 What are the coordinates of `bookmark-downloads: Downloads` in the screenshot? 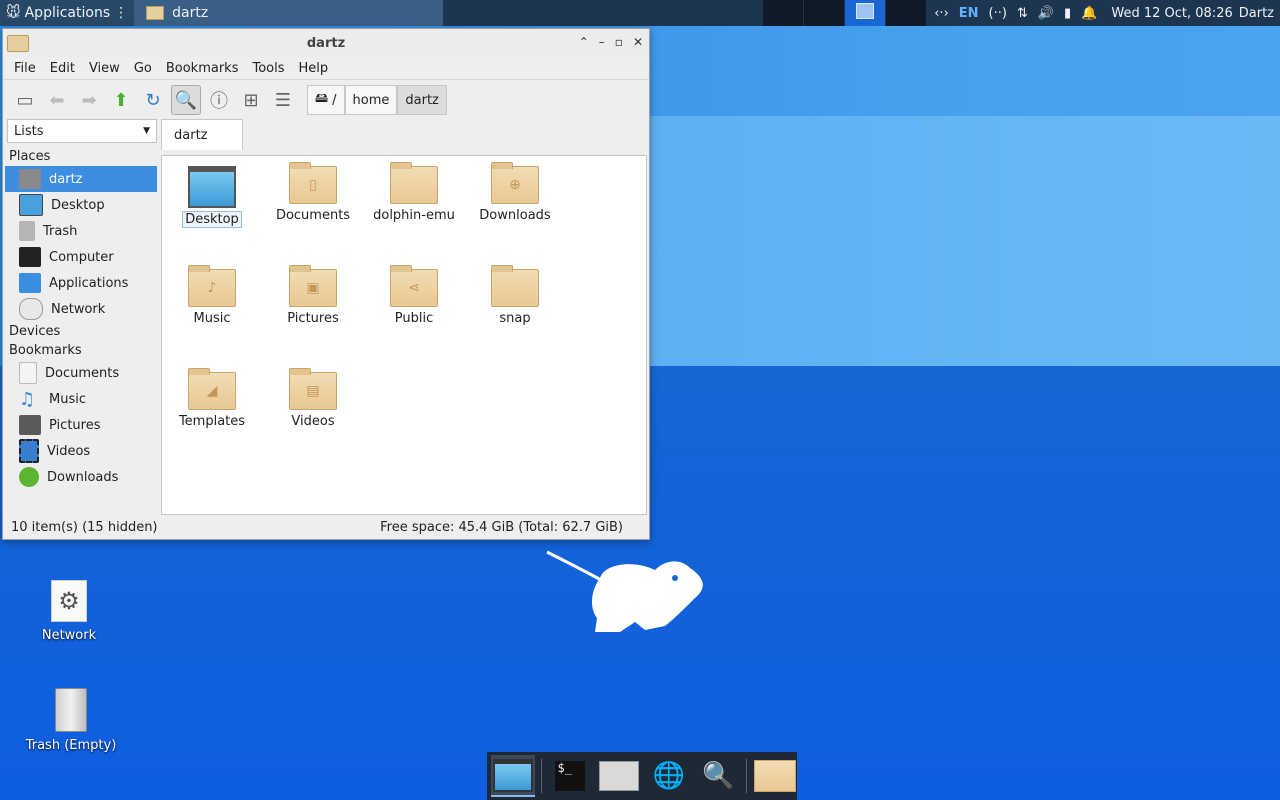 It's located at (81, 477).